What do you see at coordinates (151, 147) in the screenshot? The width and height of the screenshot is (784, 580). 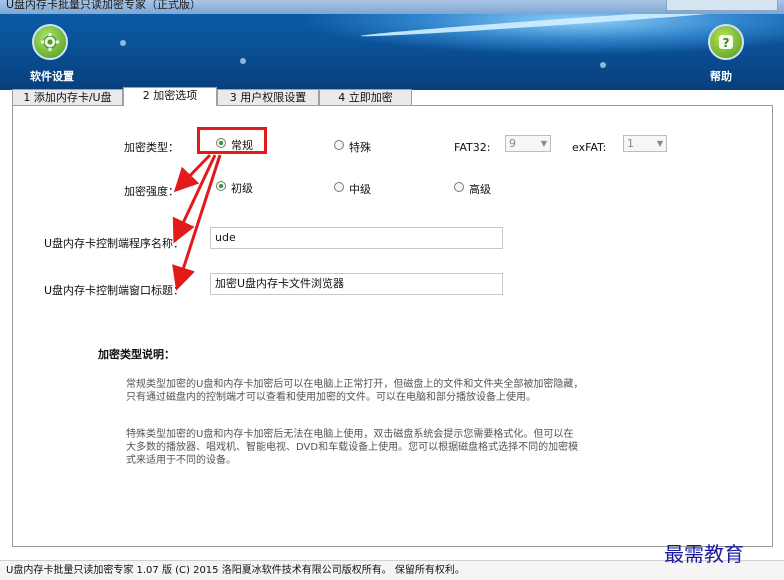 I see `encrypt-type-label: 加密类型：` at bounding box center [151, 147].